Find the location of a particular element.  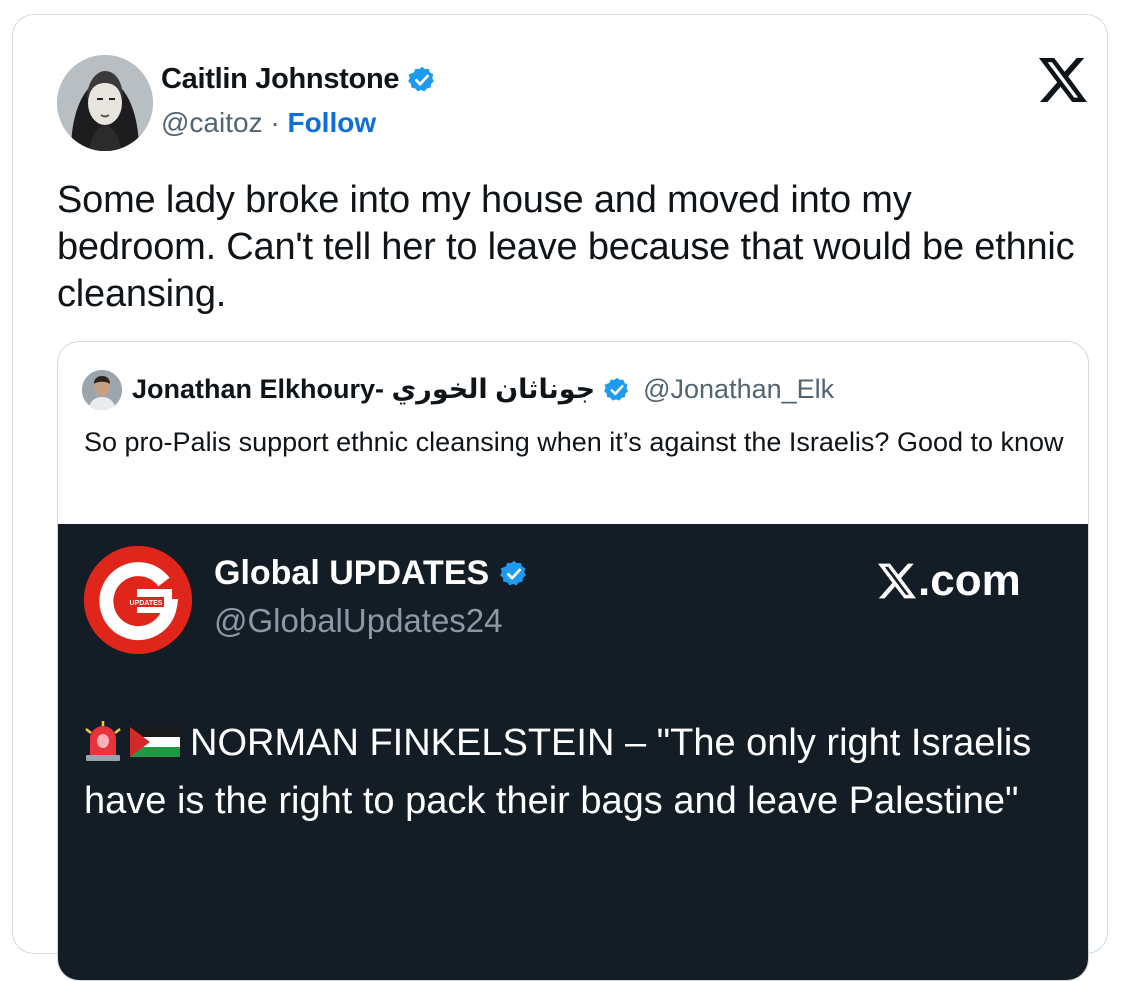

global-updates-logo: UPDATES is located at coordinates (138, 600).